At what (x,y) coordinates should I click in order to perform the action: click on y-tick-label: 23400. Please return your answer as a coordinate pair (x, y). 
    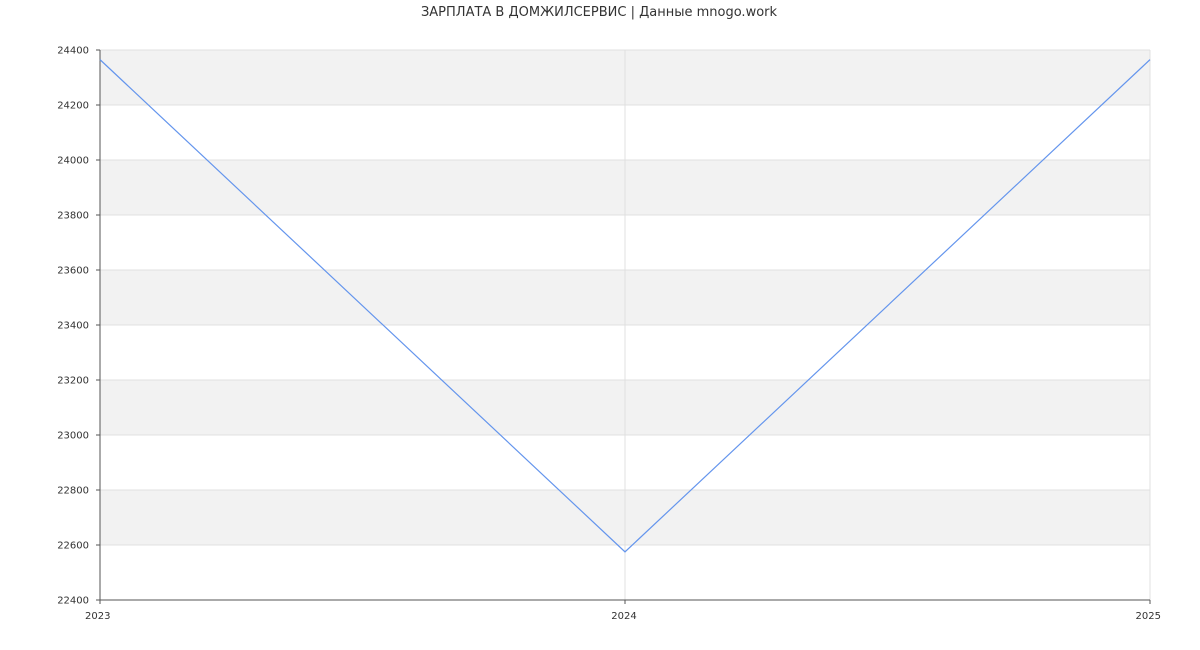
    Looking at the image, I should click on (73, 326).